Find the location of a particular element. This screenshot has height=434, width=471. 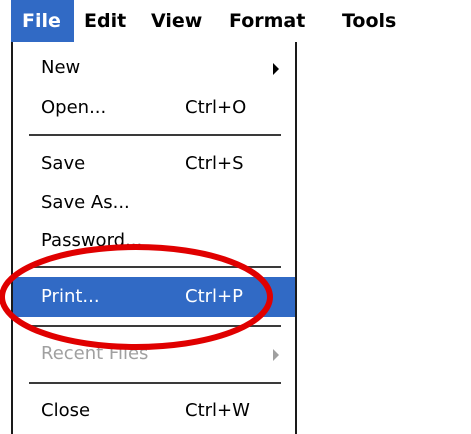

menu-item-print: Print... Ctrl+P is located at coordinates (154, 297).